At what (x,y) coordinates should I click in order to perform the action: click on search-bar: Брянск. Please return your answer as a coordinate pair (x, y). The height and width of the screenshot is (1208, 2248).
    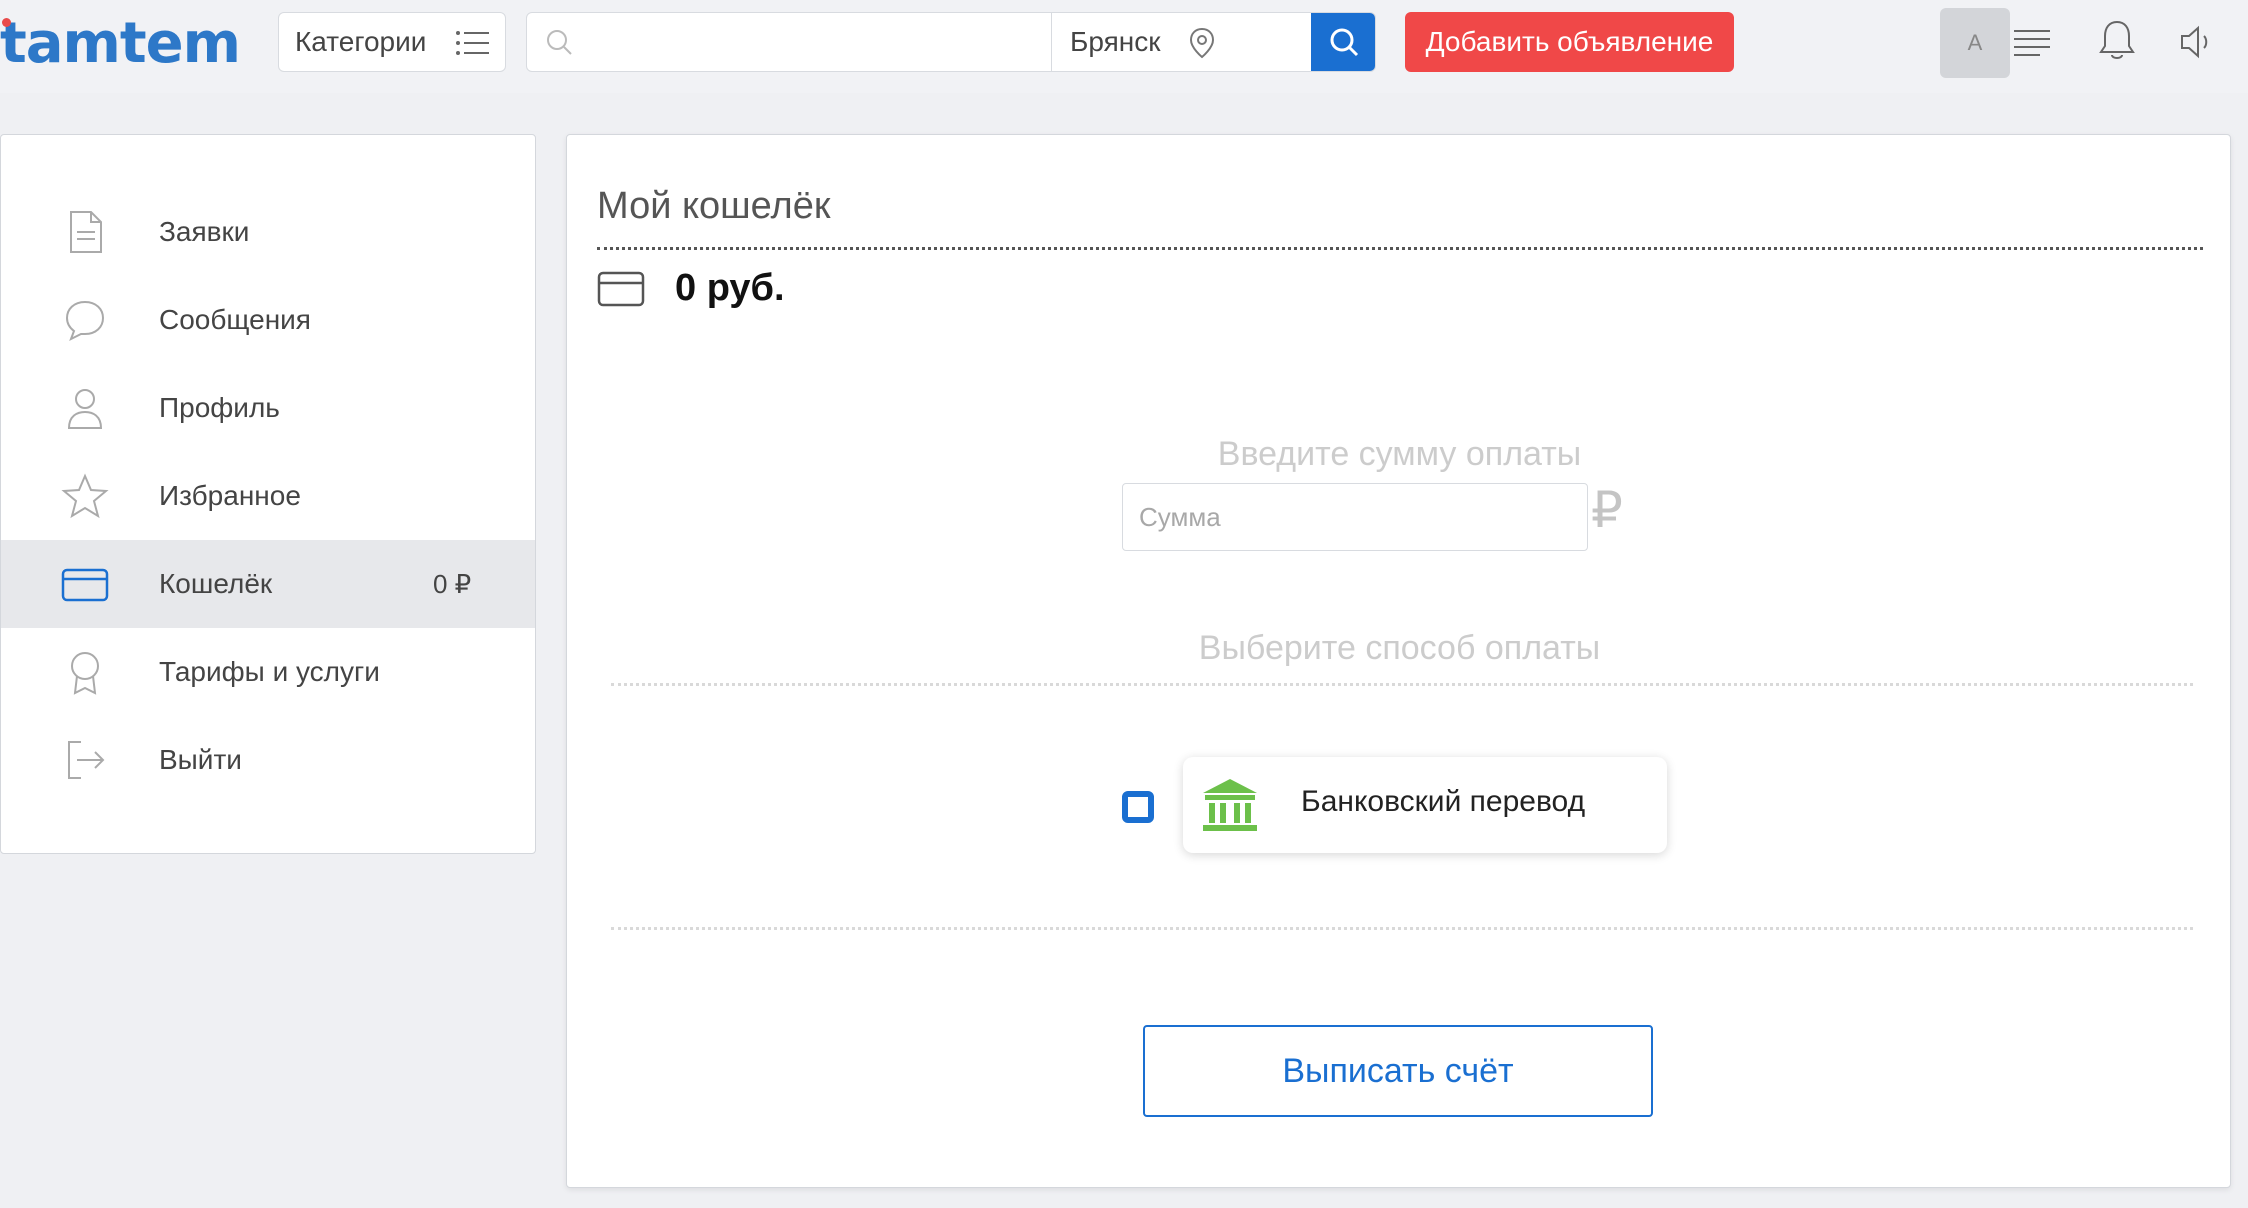
    Looking at the image, I should click on (951, 42).